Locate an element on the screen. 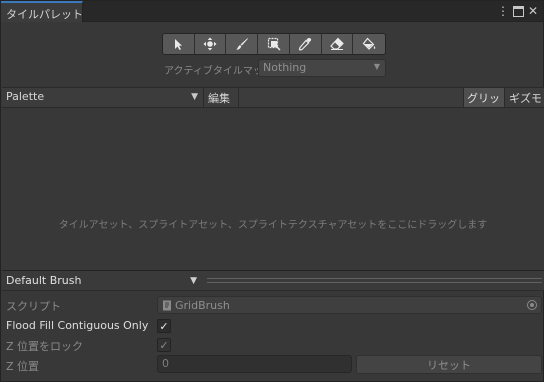 The width and height of the screenshot is (544, 382). script-object-field: GridBrush is located at coordinates (349, 305).